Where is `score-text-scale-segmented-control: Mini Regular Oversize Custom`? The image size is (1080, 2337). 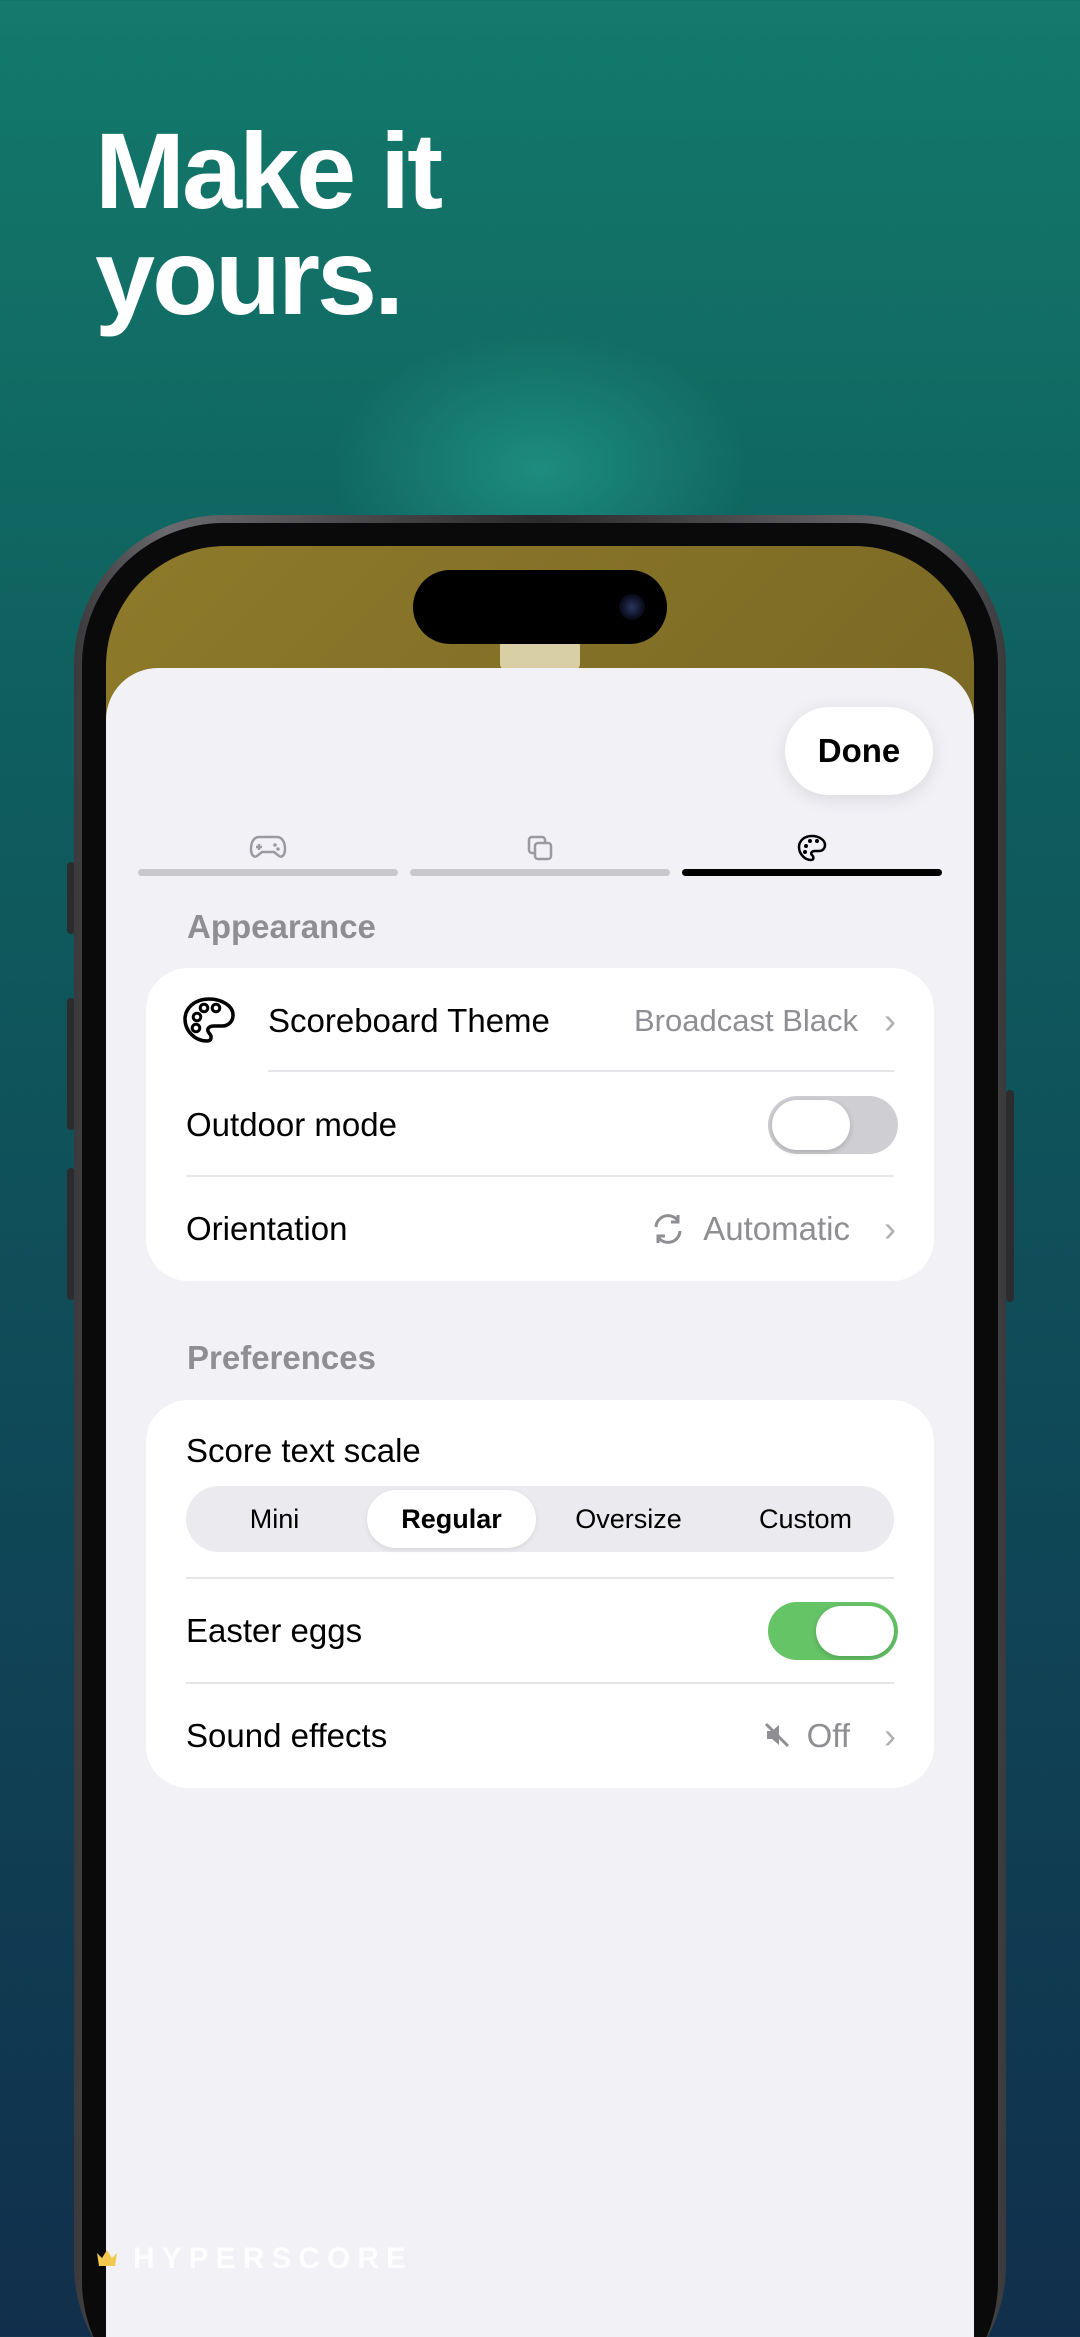
score-text-scale-segmented-control: Mini Regular Oversize Custom is located at coordinates (540, 1519).